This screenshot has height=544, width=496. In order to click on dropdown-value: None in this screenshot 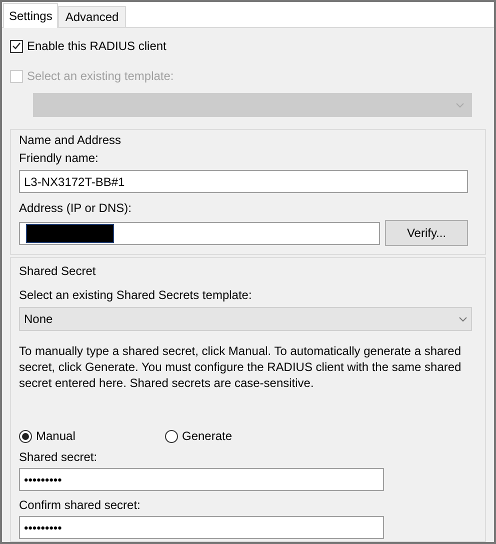, I will do `click(38, 319)`.